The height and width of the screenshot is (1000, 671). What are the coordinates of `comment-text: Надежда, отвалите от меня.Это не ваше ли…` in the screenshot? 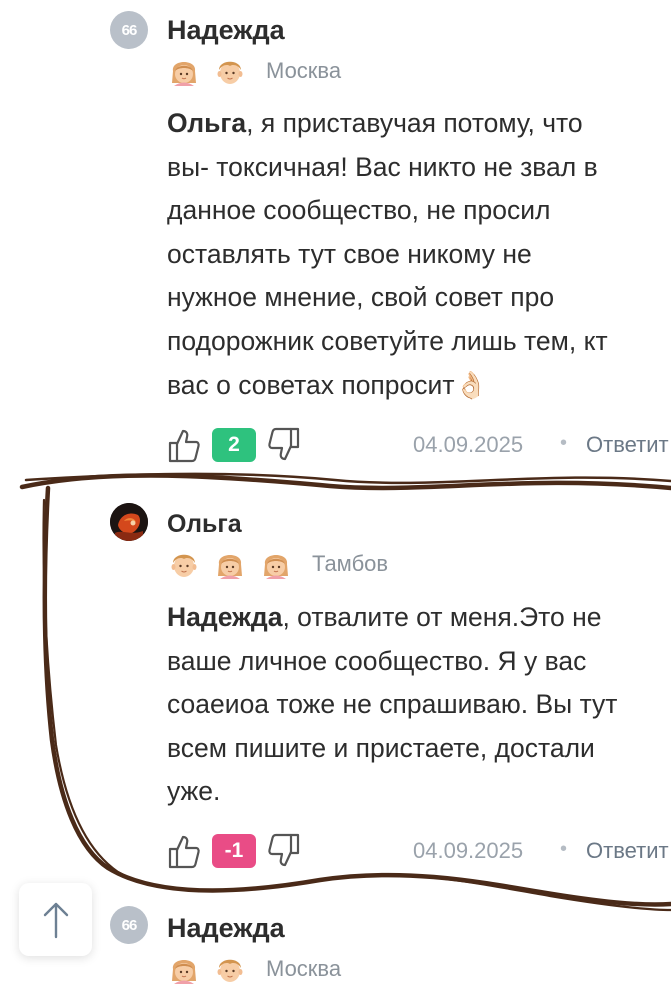 It's located at (392, 704).